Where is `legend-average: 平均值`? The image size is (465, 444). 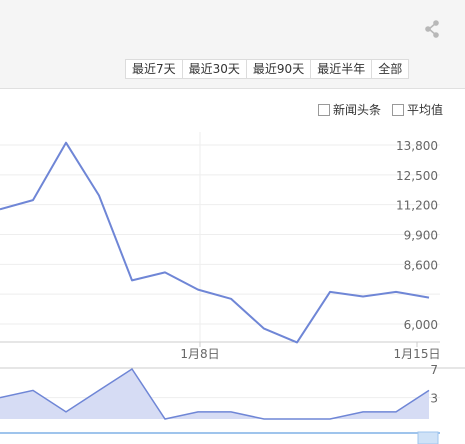
legend-average: 平均值 is located at coordinates (417, 109).